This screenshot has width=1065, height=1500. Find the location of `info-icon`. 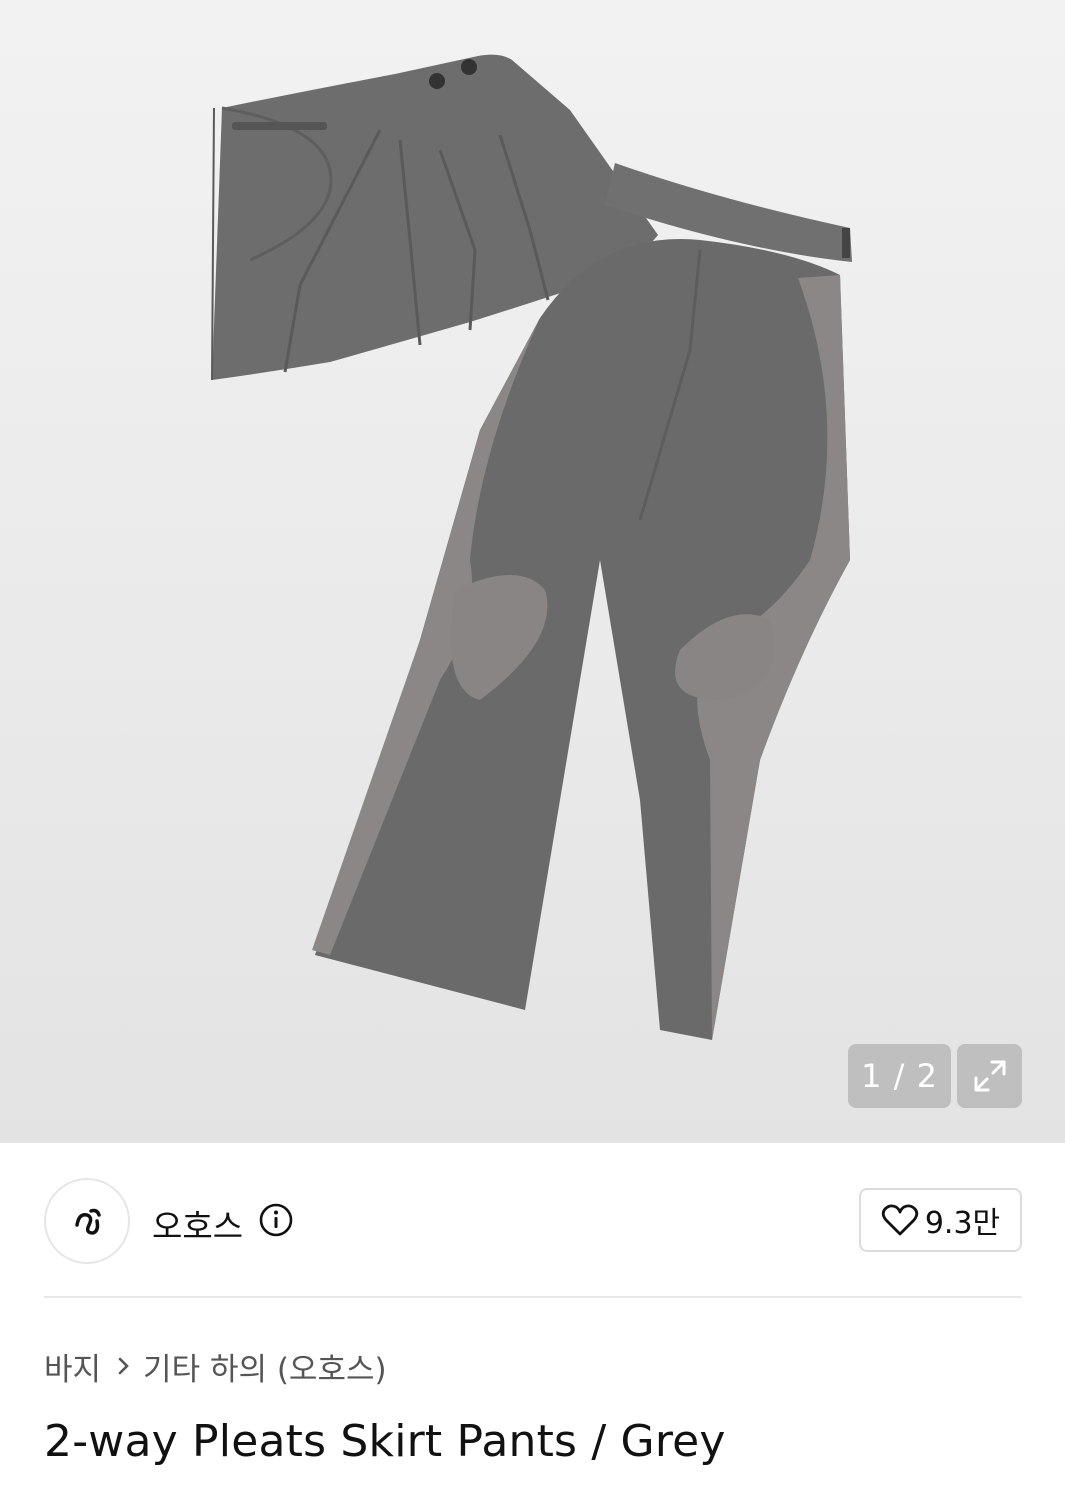

info-icon is located at coordinates (276, 1220).